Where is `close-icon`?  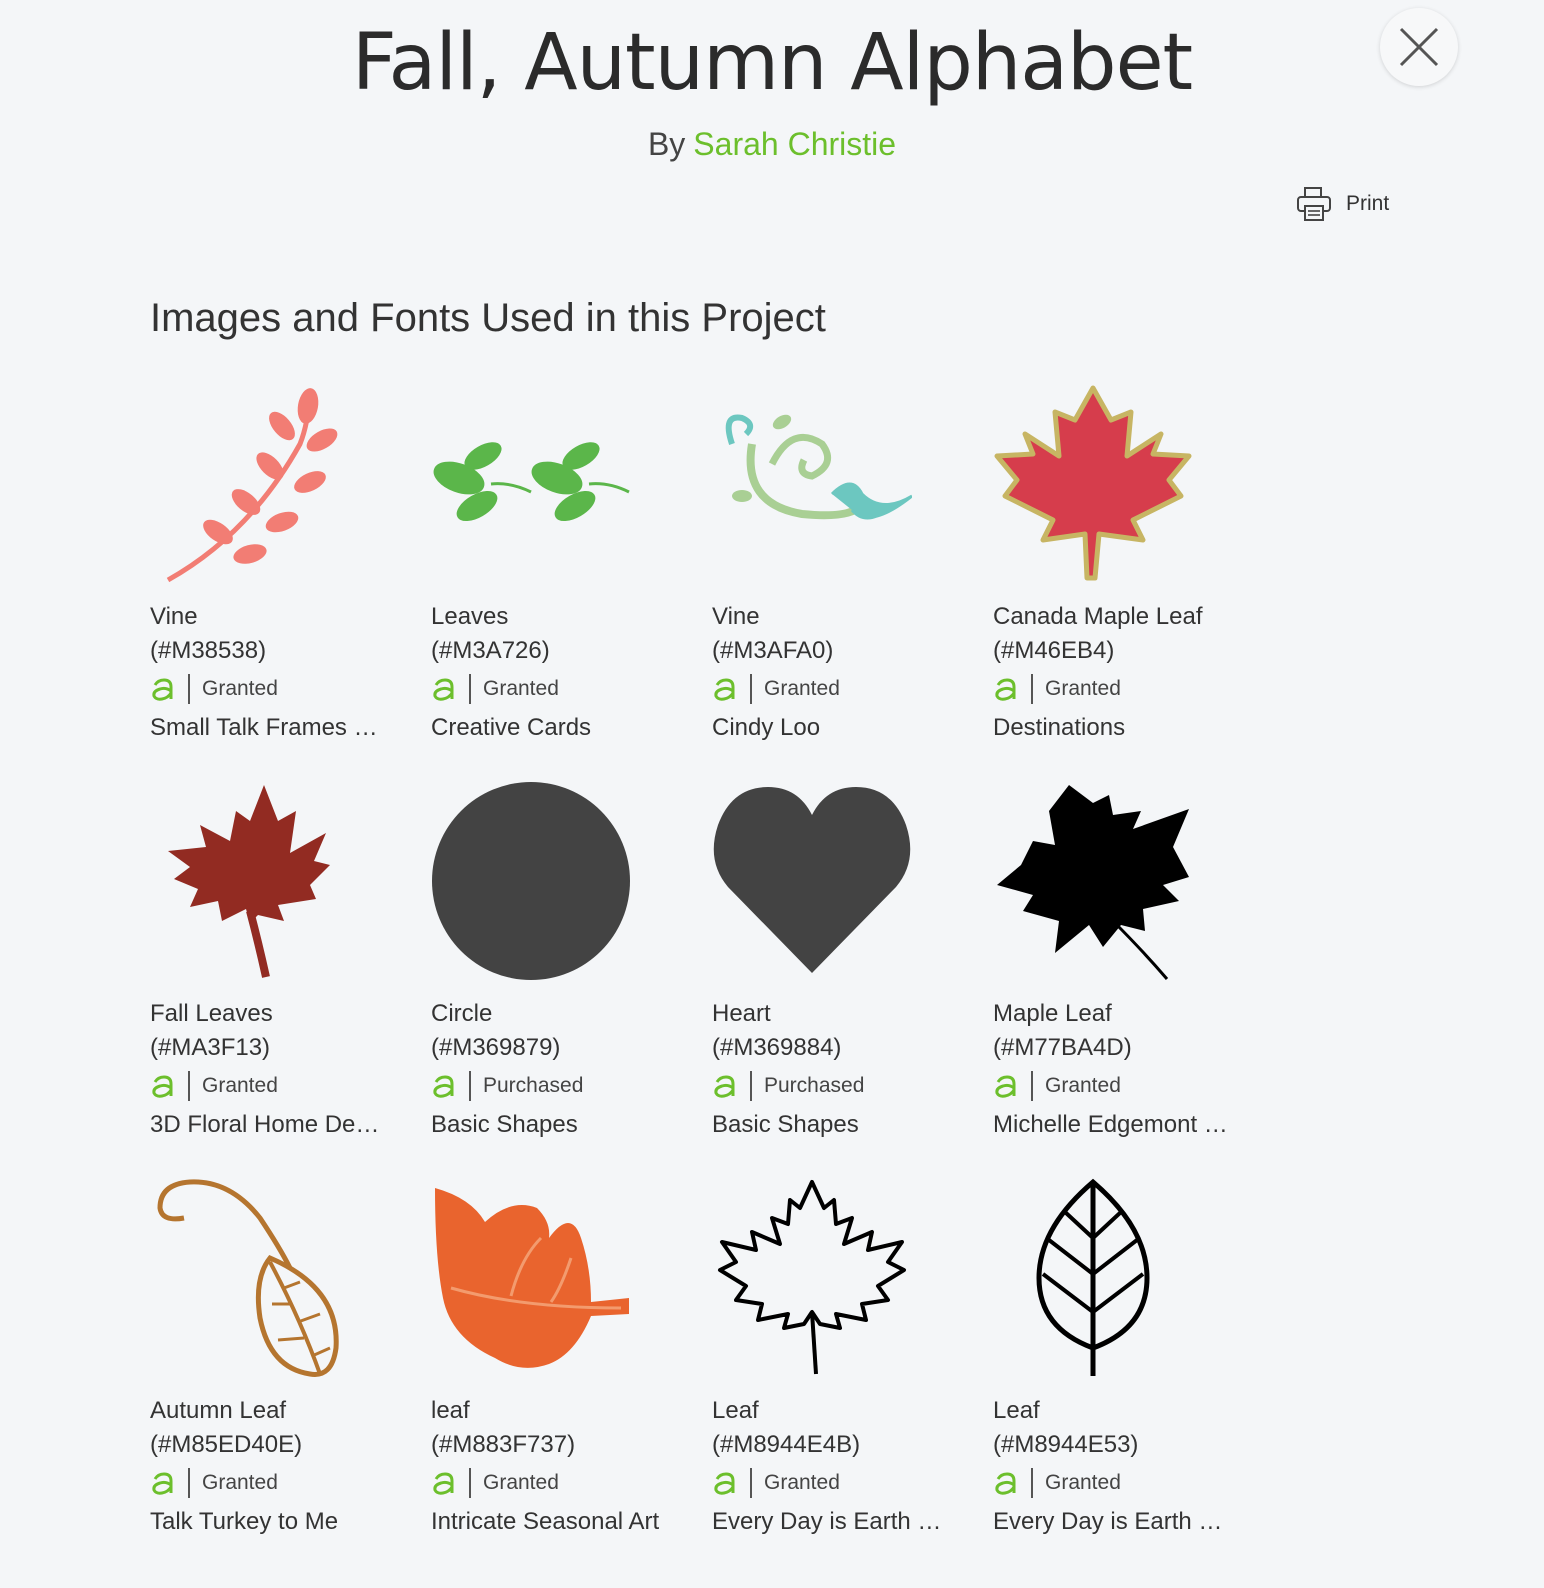
close-icon is located at coordinates (1419, 47).